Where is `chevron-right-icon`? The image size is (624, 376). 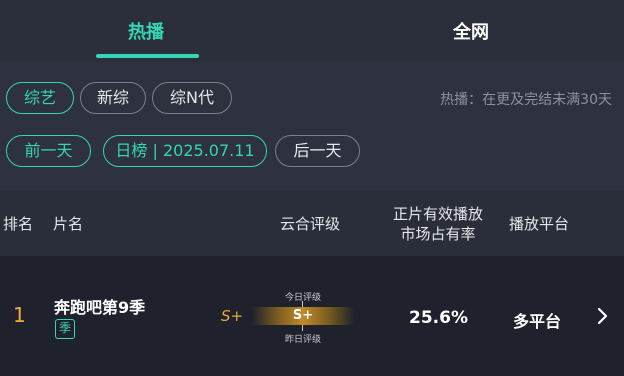
chevron-right-icon is located at coordinates (603, 318).